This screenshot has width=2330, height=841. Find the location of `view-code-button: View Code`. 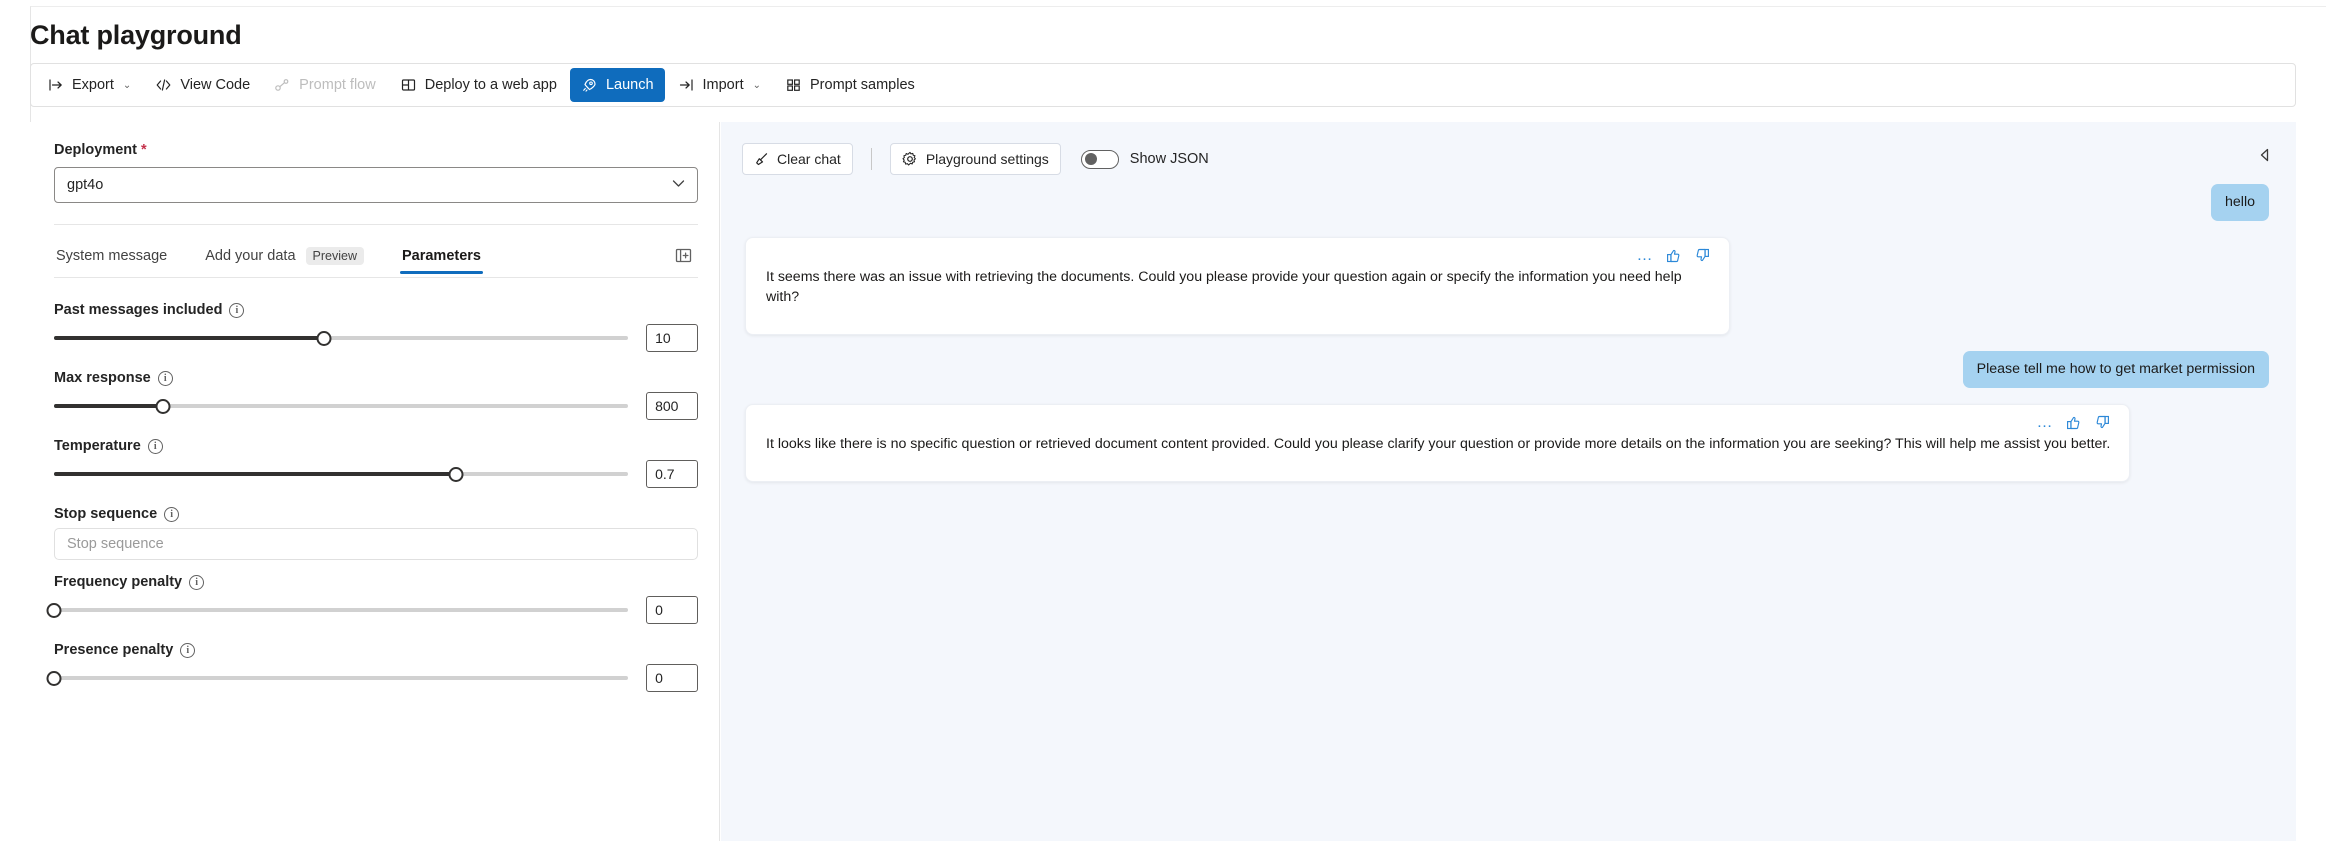

view-code-button: View Code is located at coordinates (202, 85).